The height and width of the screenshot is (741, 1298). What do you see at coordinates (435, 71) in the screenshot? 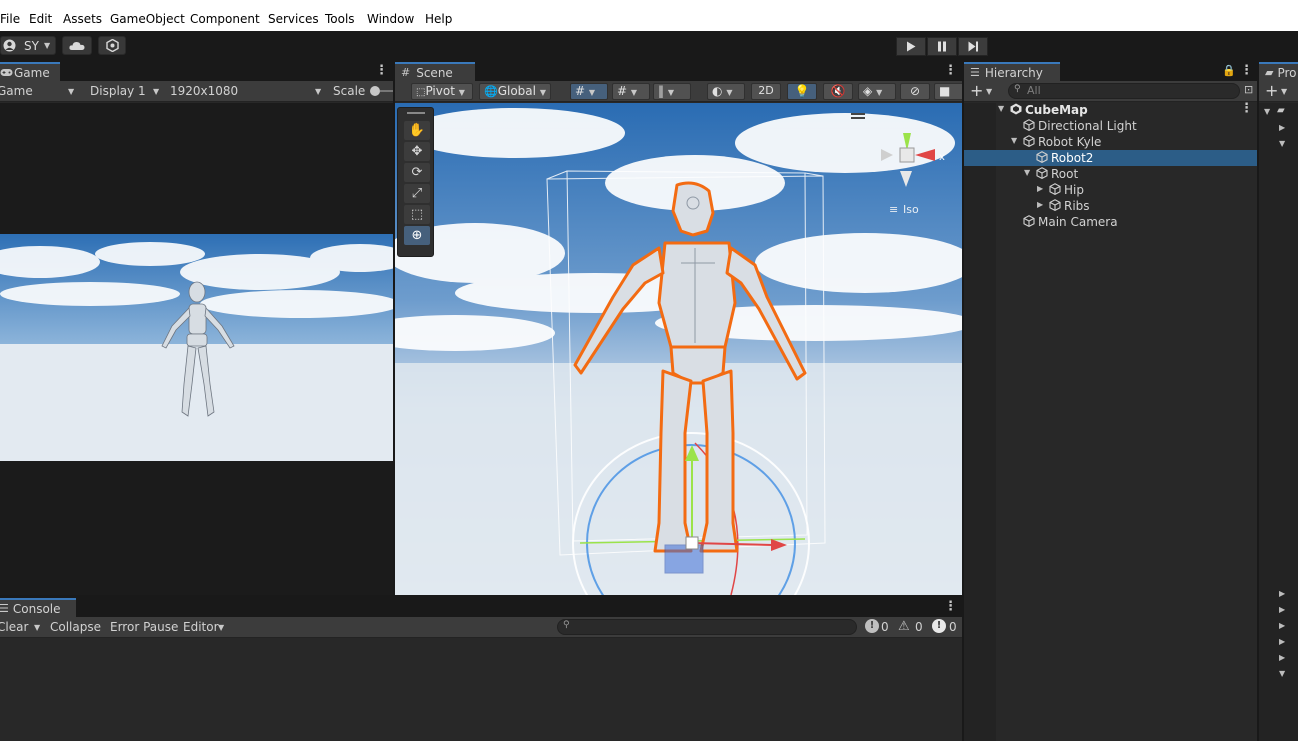
I see `tab-scene: # Scene` at bounding box center [435, 71].